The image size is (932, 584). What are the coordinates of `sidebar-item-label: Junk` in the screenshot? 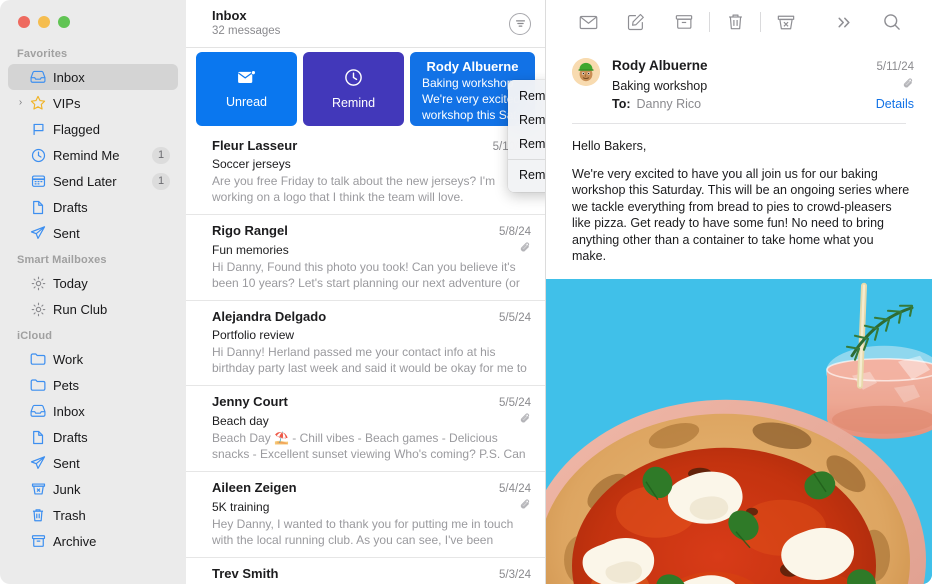 It's located at (67, 489).